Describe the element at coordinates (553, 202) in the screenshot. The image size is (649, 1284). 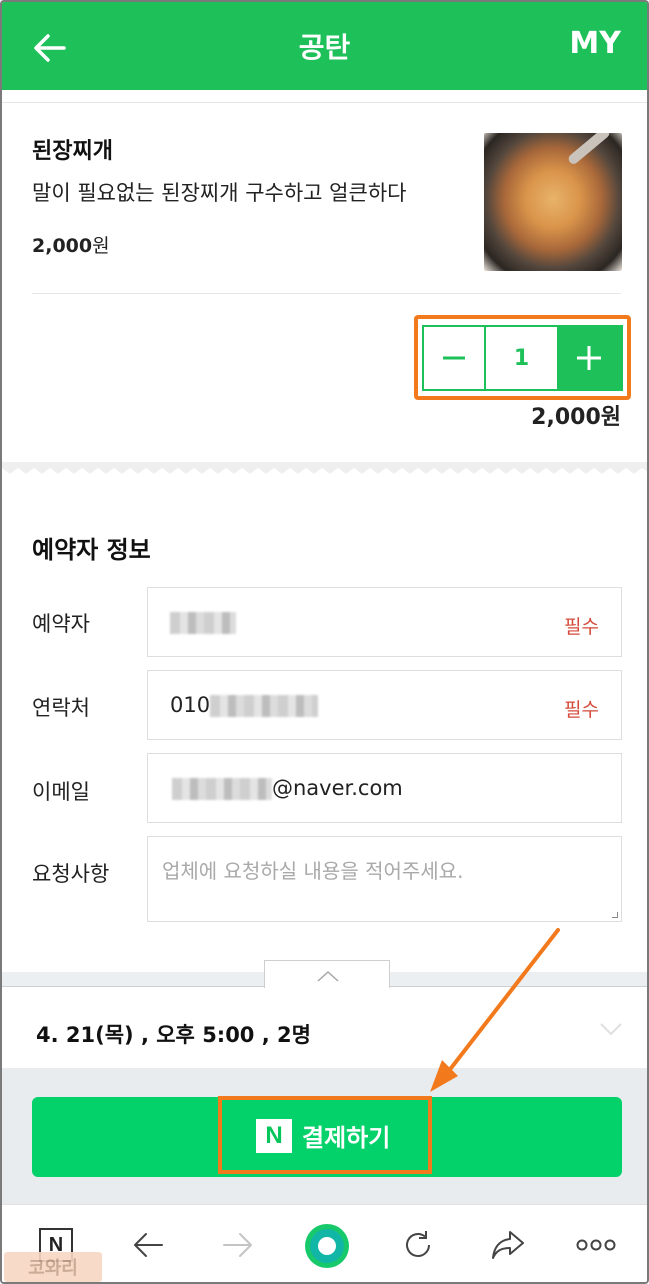
I see `product-image` at that location.